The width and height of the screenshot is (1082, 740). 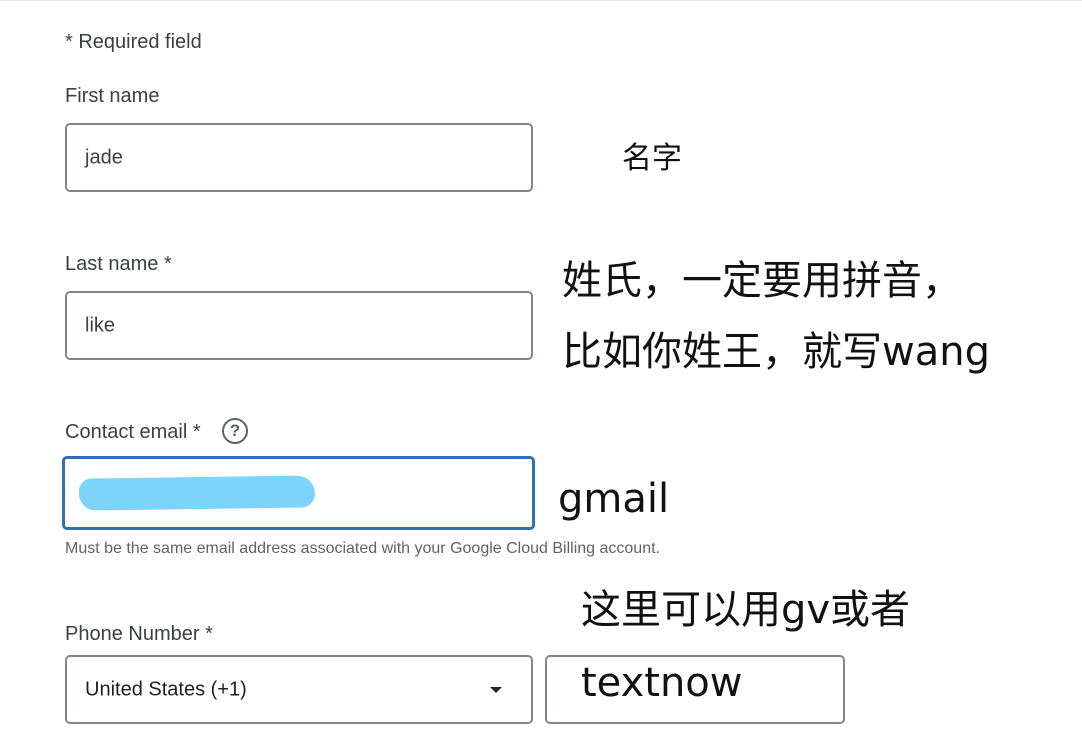 What do you see at coordinates (614, 499) in the screenshot?
I see `email-annotation: gmail` at bounding box center [614, 499].